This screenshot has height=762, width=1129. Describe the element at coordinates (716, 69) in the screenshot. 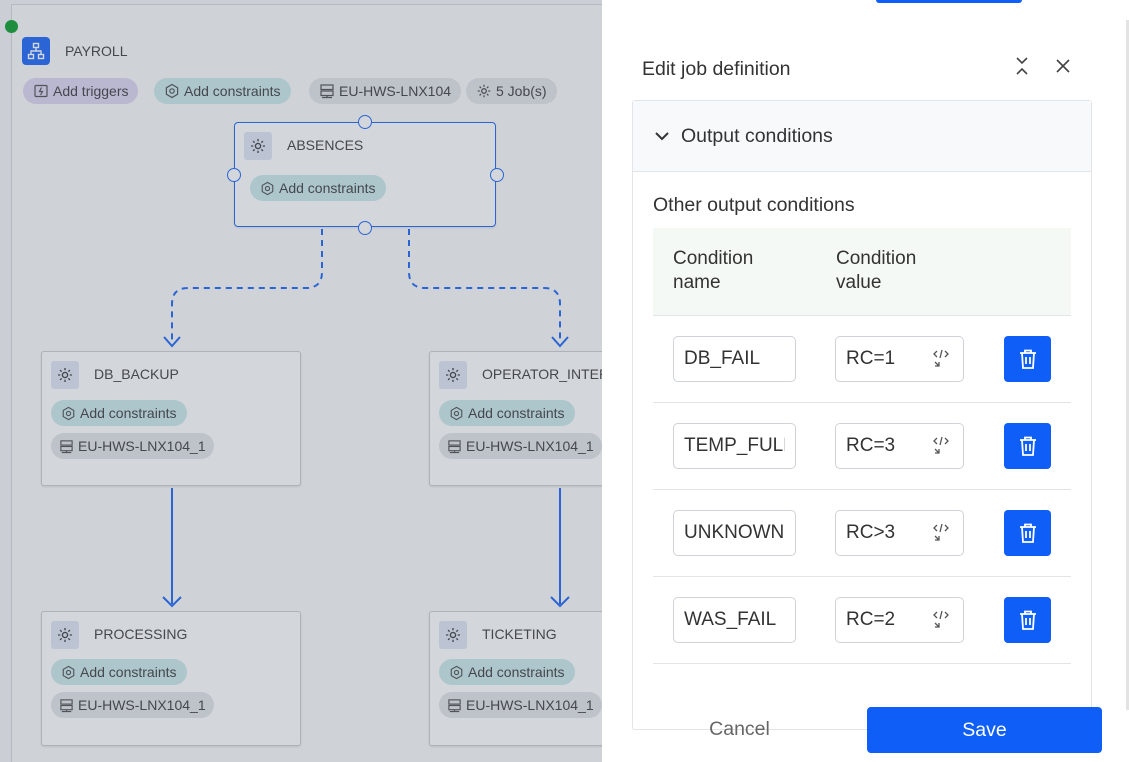

I see `panel-title: Edit job definition` at that location.